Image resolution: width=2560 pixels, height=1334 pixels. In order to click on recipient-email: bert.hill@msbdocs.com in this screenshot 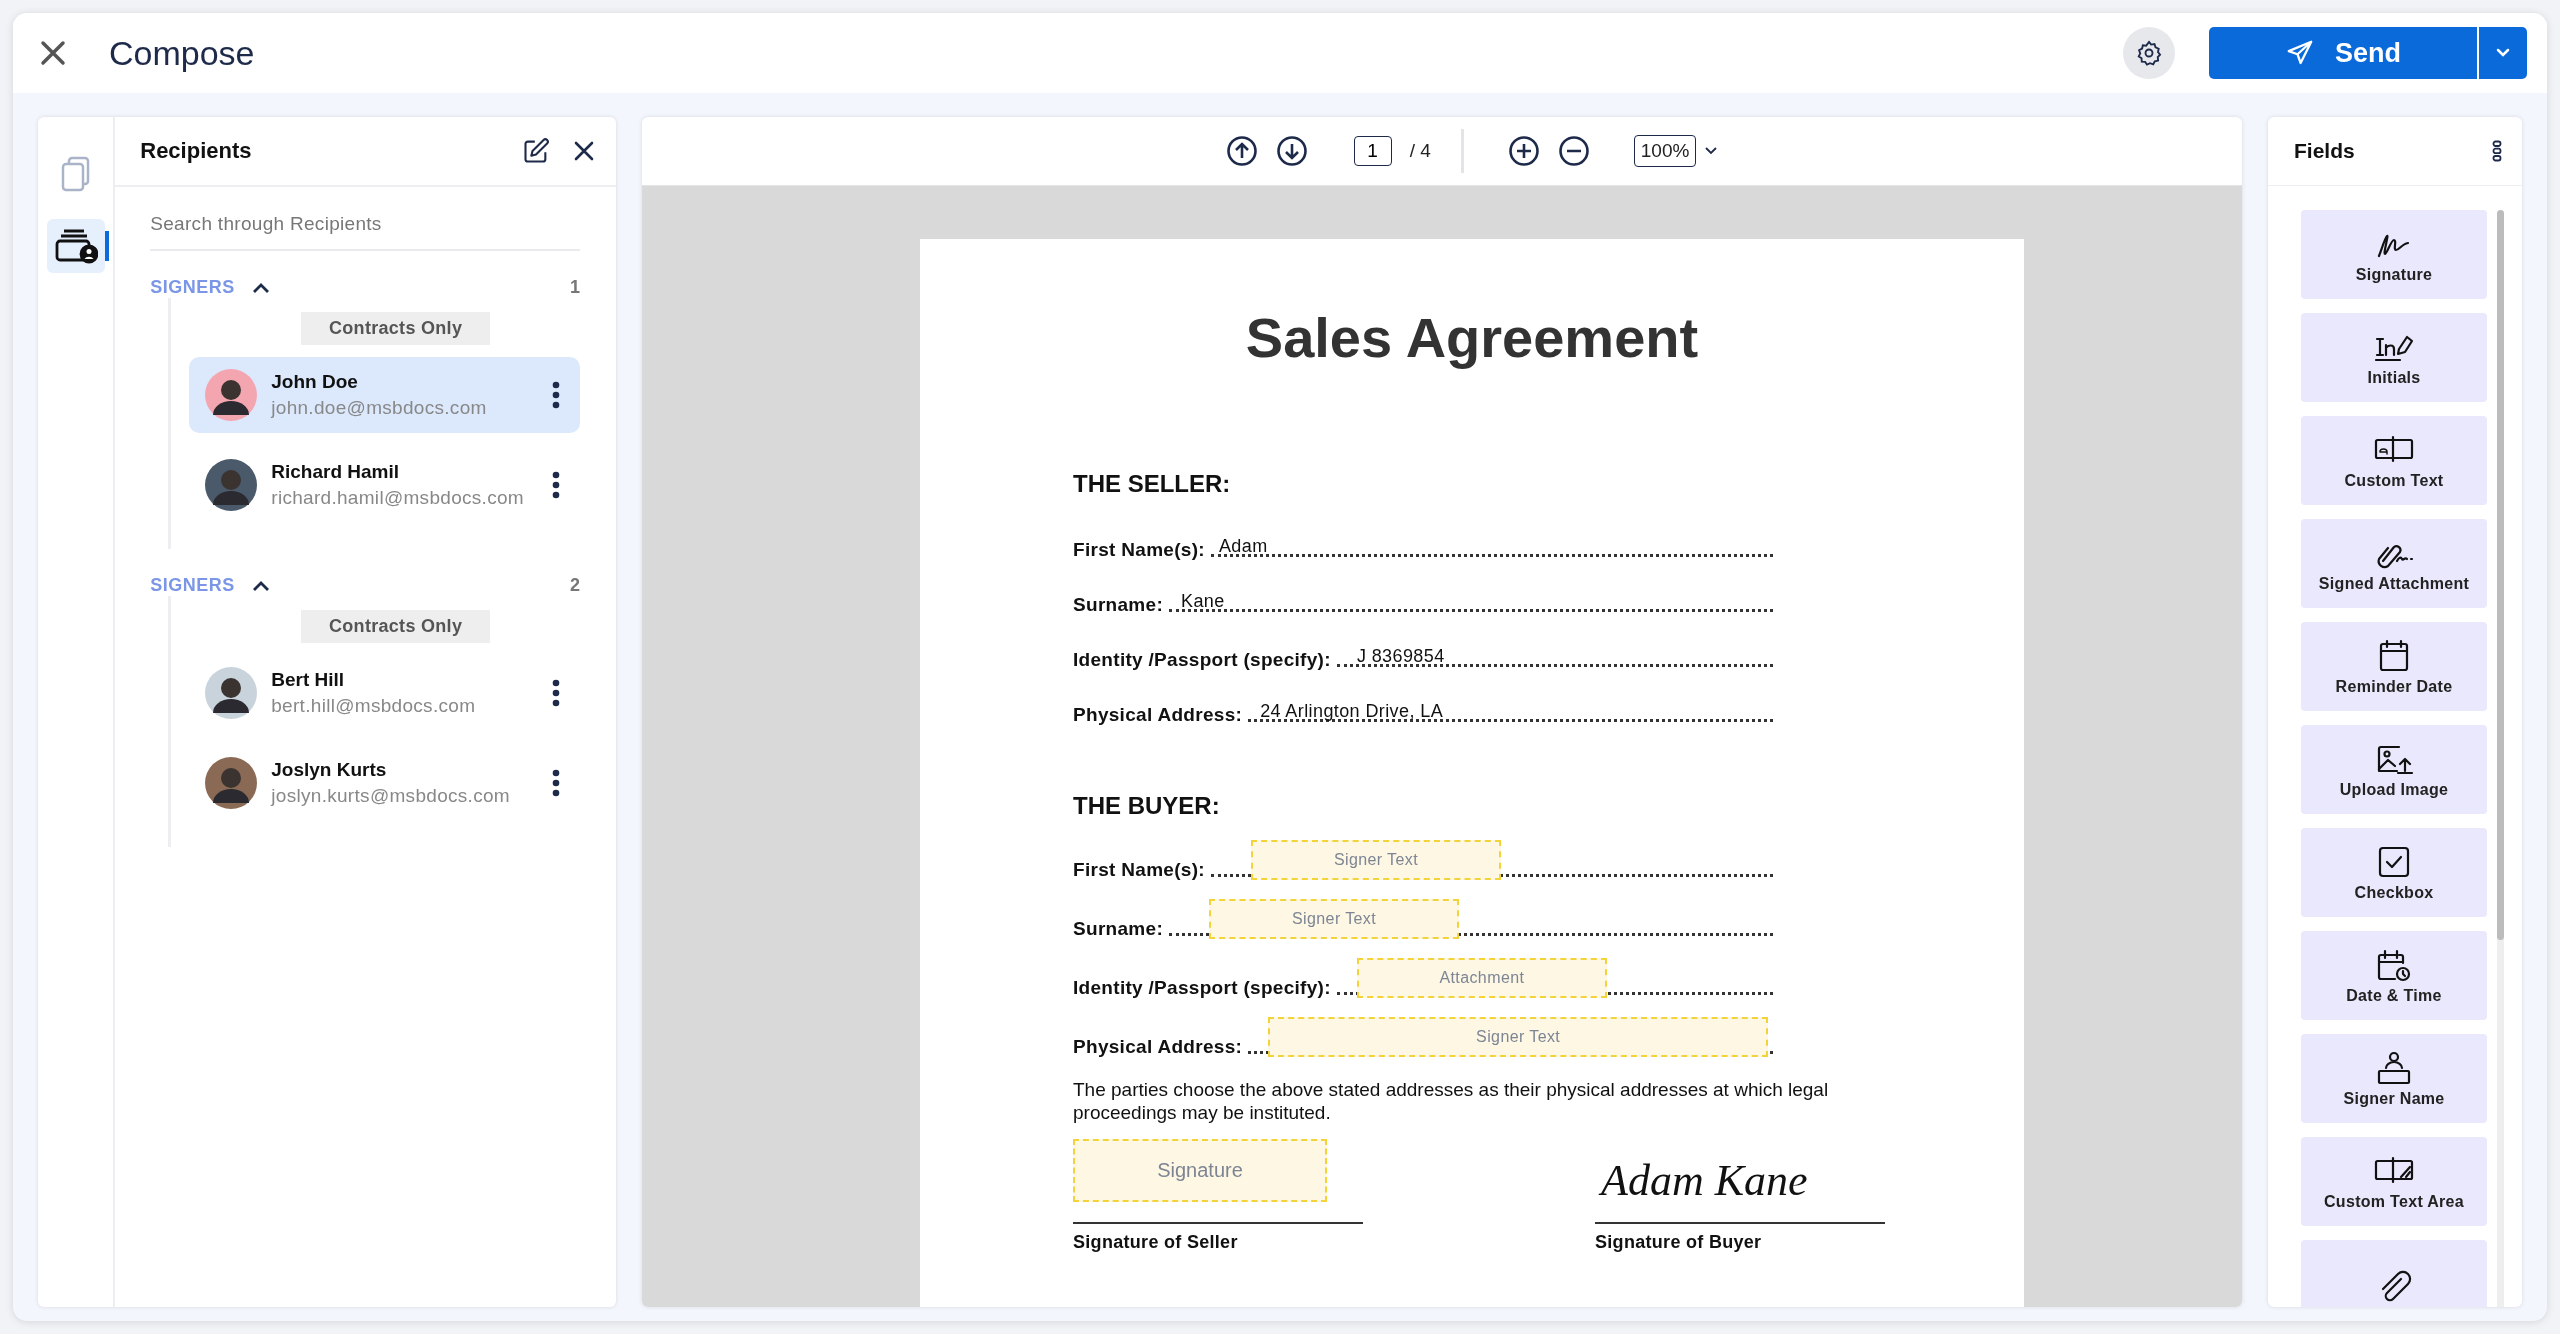, I will do `click(373, 706)`.